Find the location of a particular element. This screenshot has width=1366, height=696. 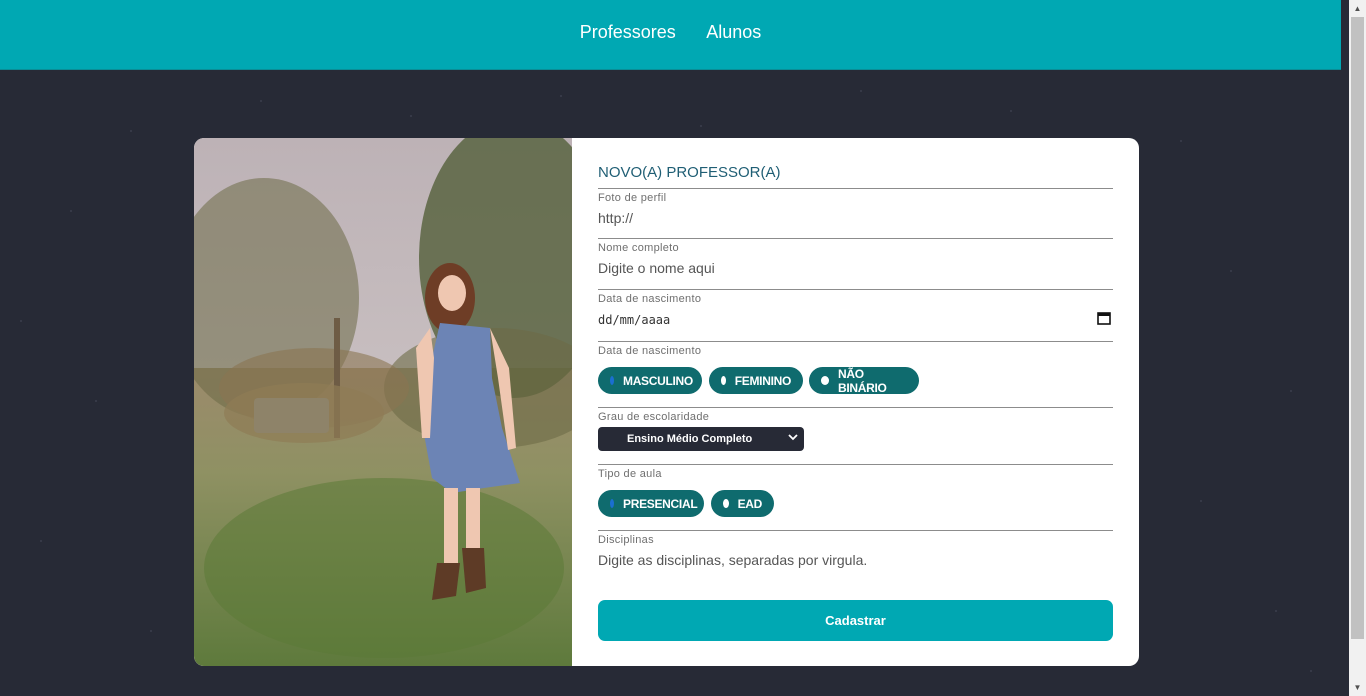

education-select: Ensino Médio Completo is located at coordinates (701, 439).